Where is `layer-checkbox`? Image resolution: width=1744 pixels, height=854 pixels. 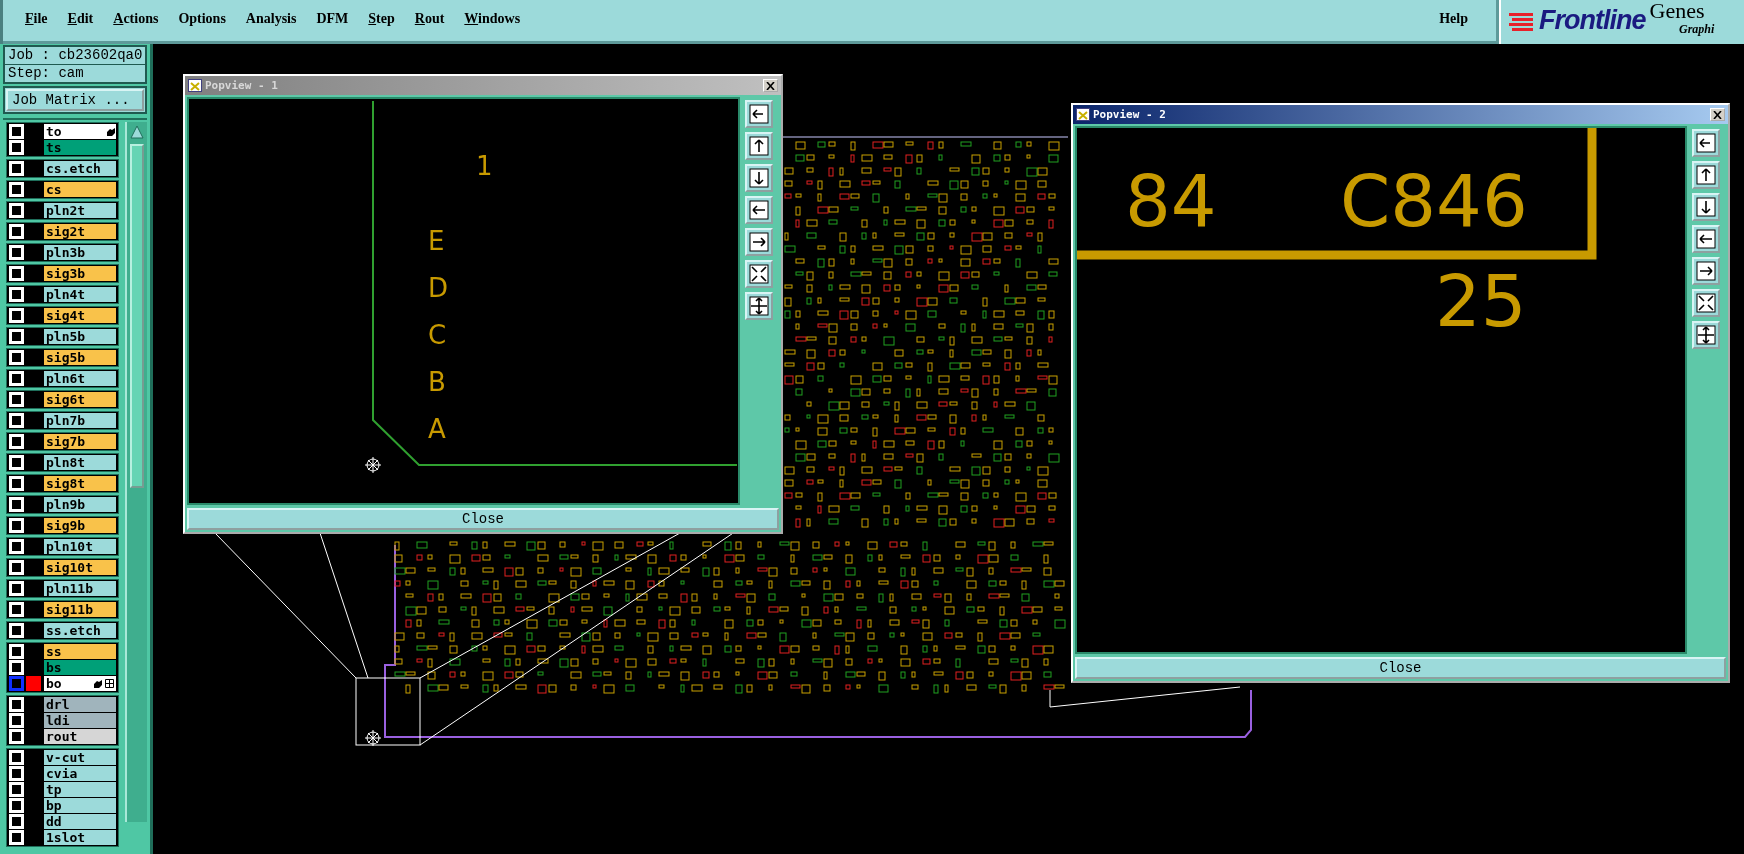
layer-checkbox is located at coordinates (16, 683).